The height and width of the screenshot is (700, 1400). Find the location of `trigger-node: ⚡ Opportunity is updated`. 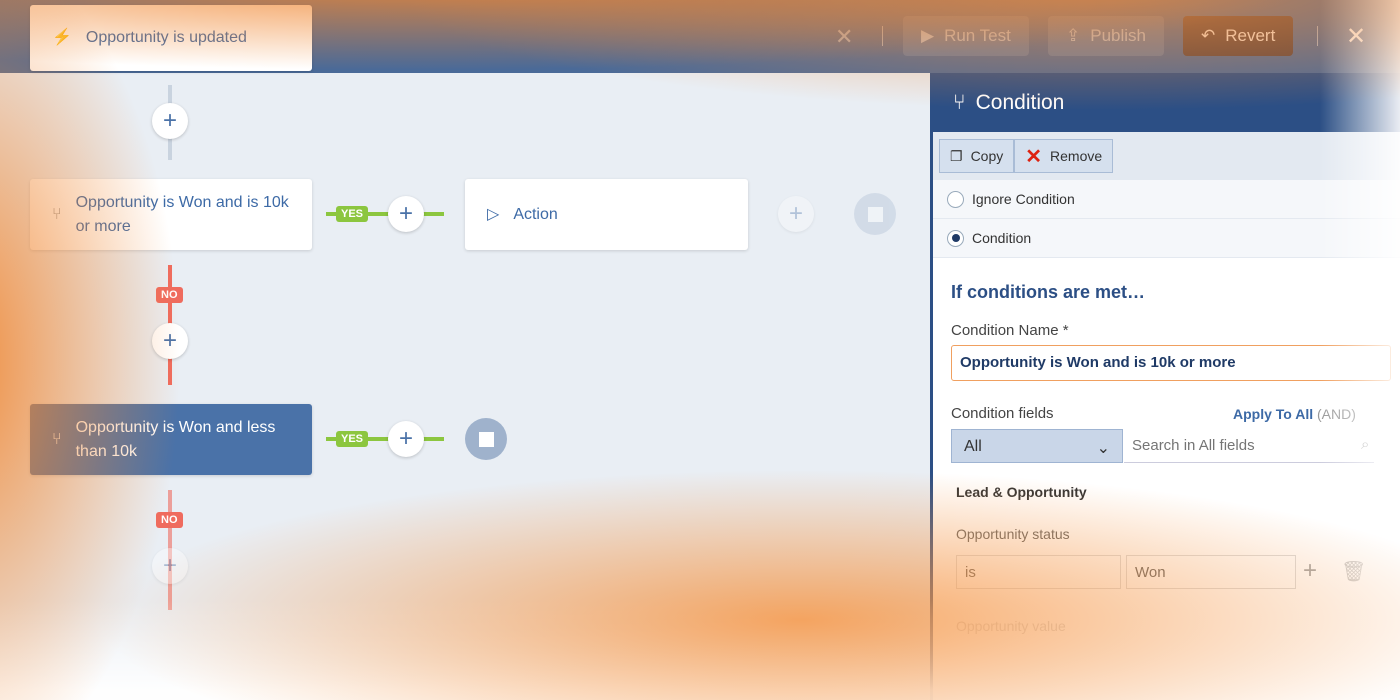

trigger-node: ⚡ Opportunity is updated is located at coordinates (171, 38).